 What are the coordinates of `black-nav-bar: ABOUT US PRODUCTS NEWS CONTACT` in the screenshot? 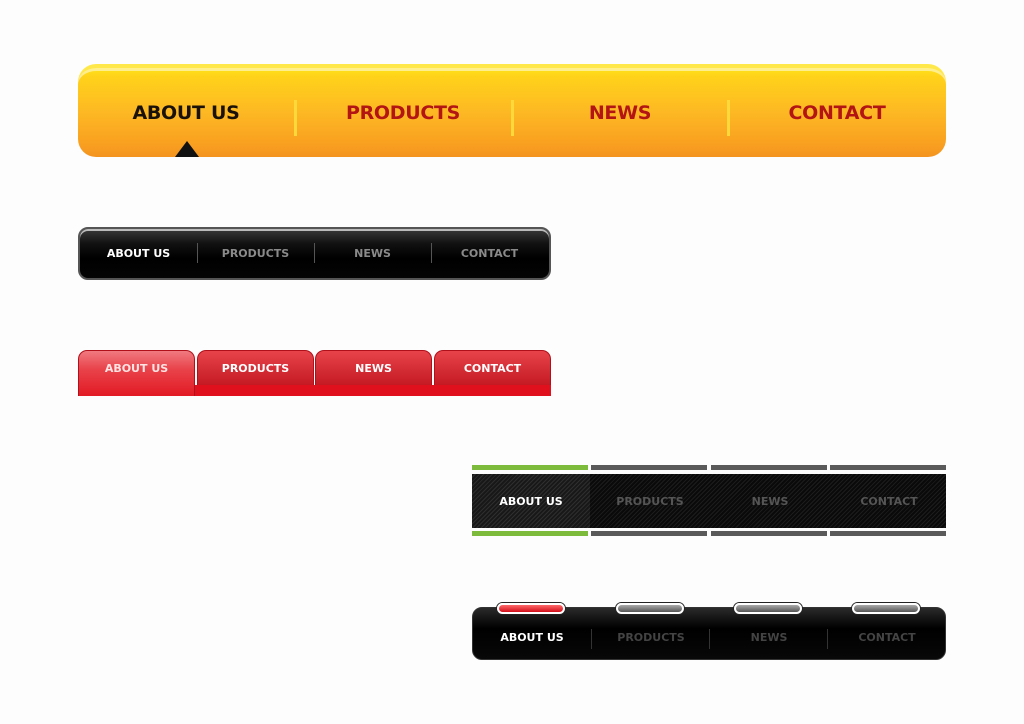 It's located at (314, 253).